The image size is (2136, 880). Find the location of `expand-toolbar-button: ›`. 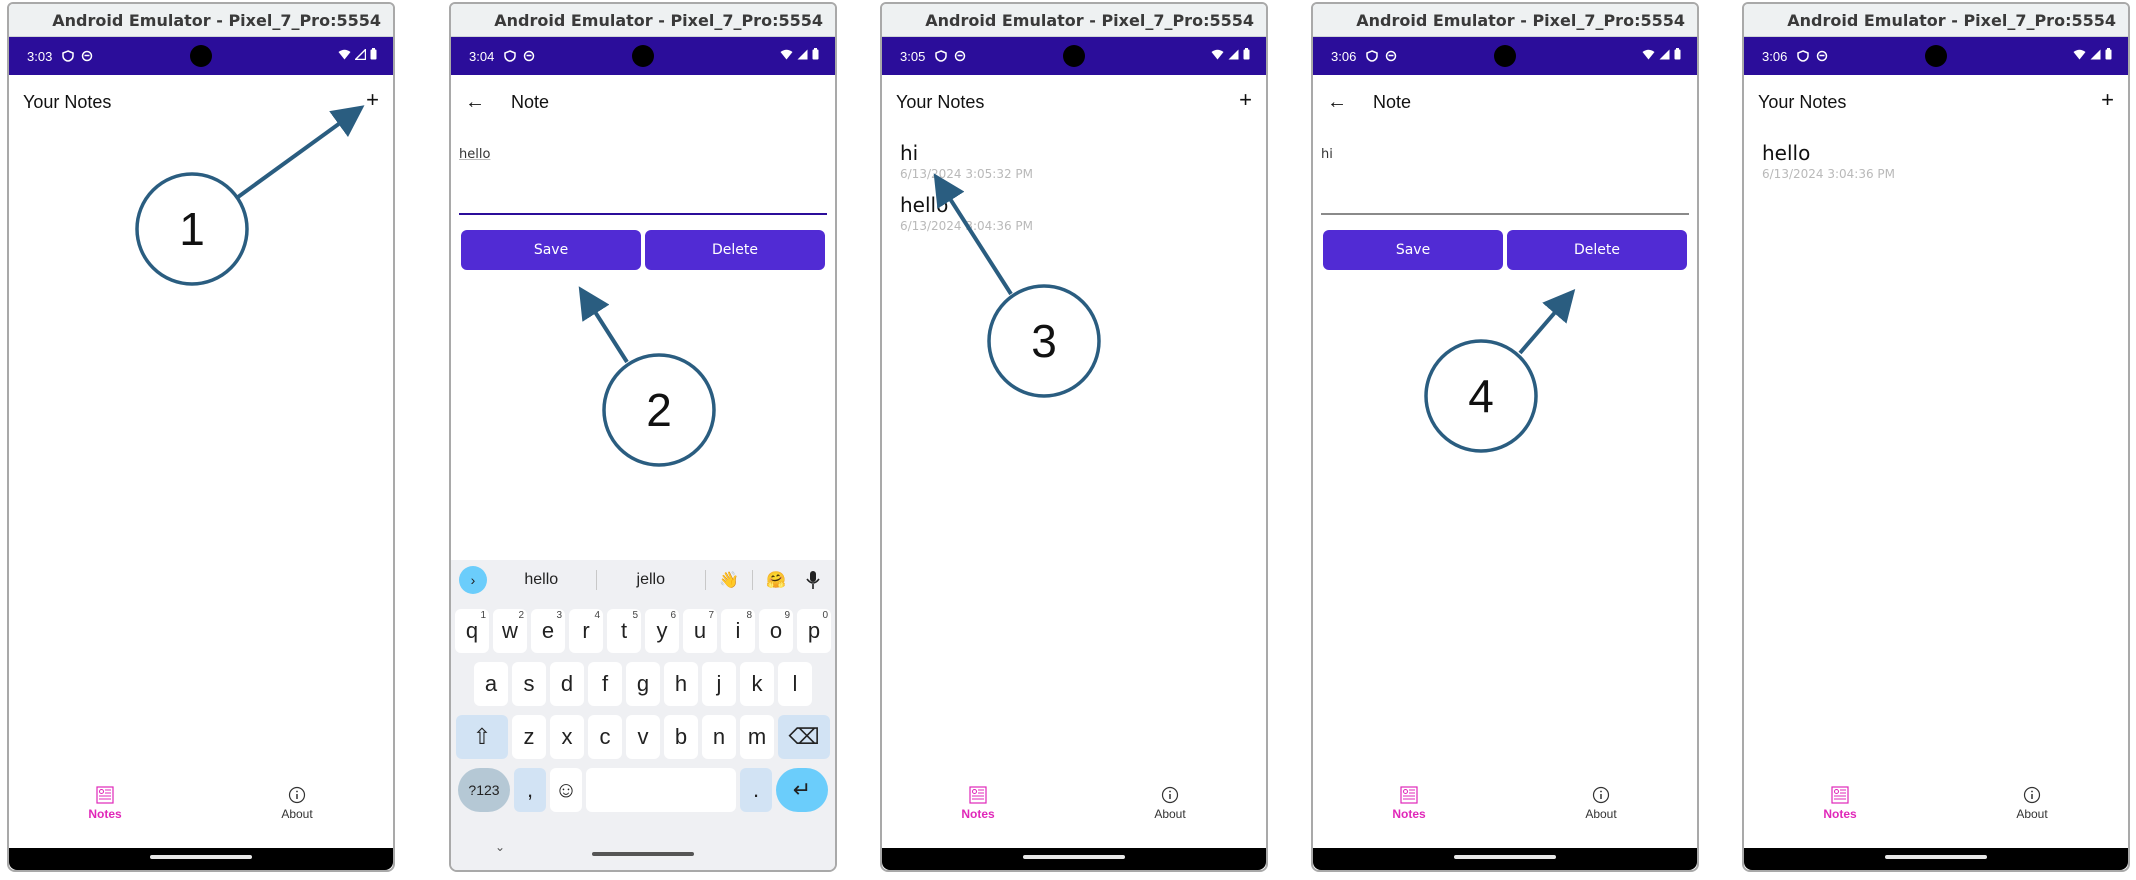

expand-toolbar-button: › is located at coordinates (473, 580).